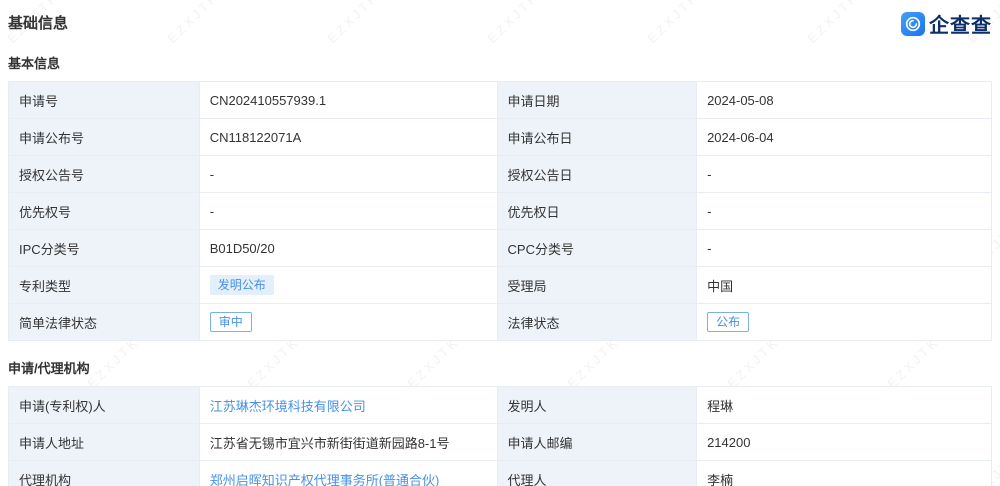  Describe the element at coordinates (288, 406) in the screenshot. I see `entity-link: 江苏琳杰环境科技有限公司` at that location.